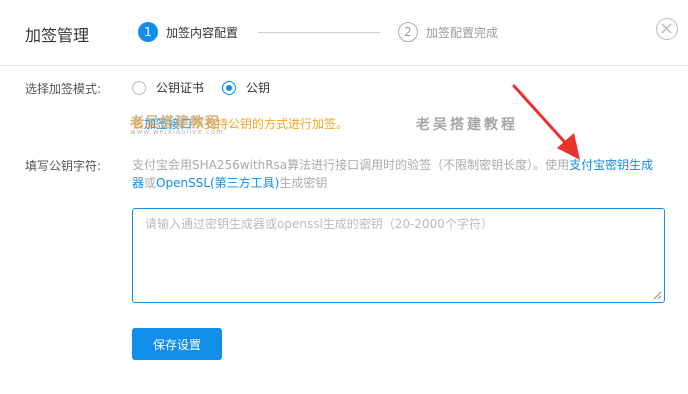  I want to click on mode-label: 选择加签模式:, so click(63, 89).